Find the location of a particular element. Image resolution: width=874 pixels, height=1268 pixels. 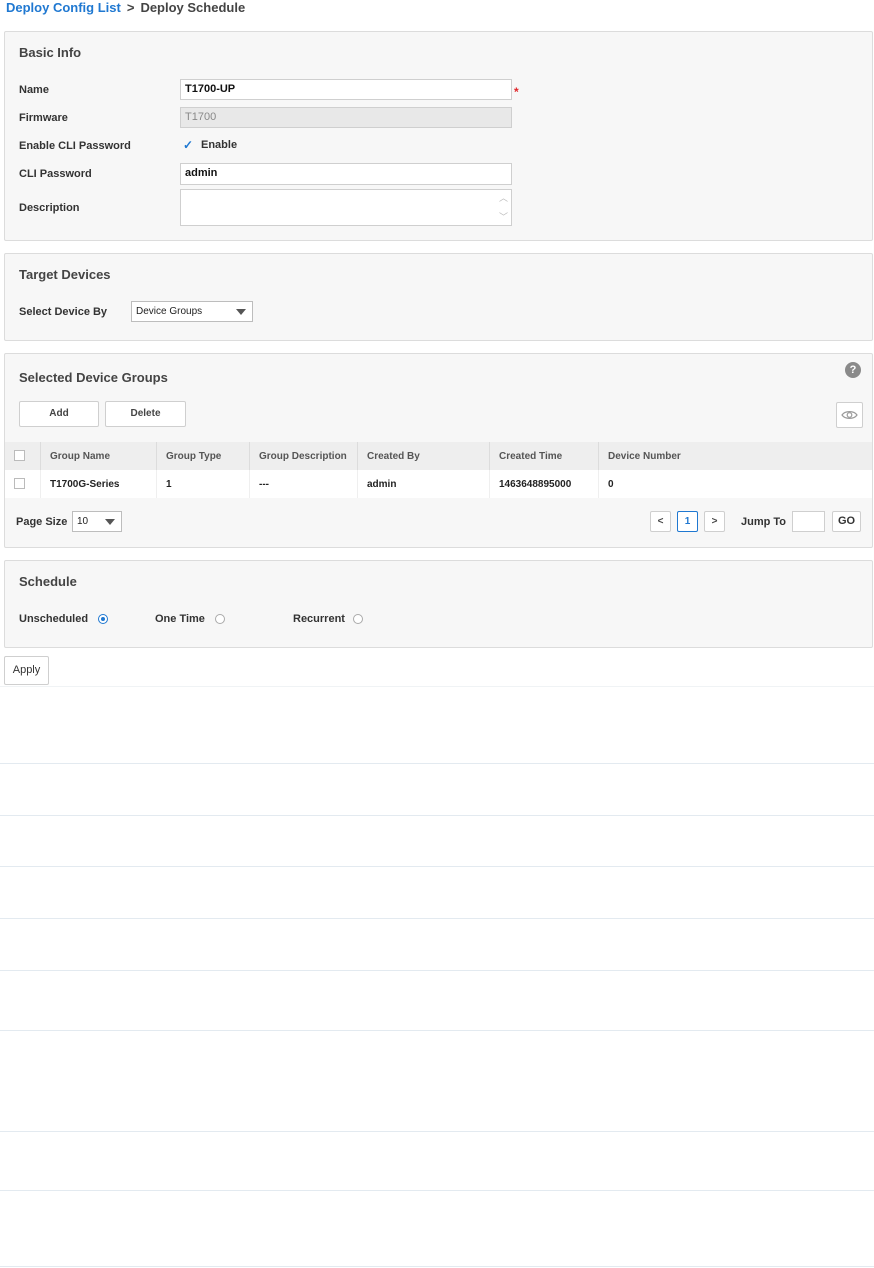

row-select-cell is located at coordinates (23, 484).